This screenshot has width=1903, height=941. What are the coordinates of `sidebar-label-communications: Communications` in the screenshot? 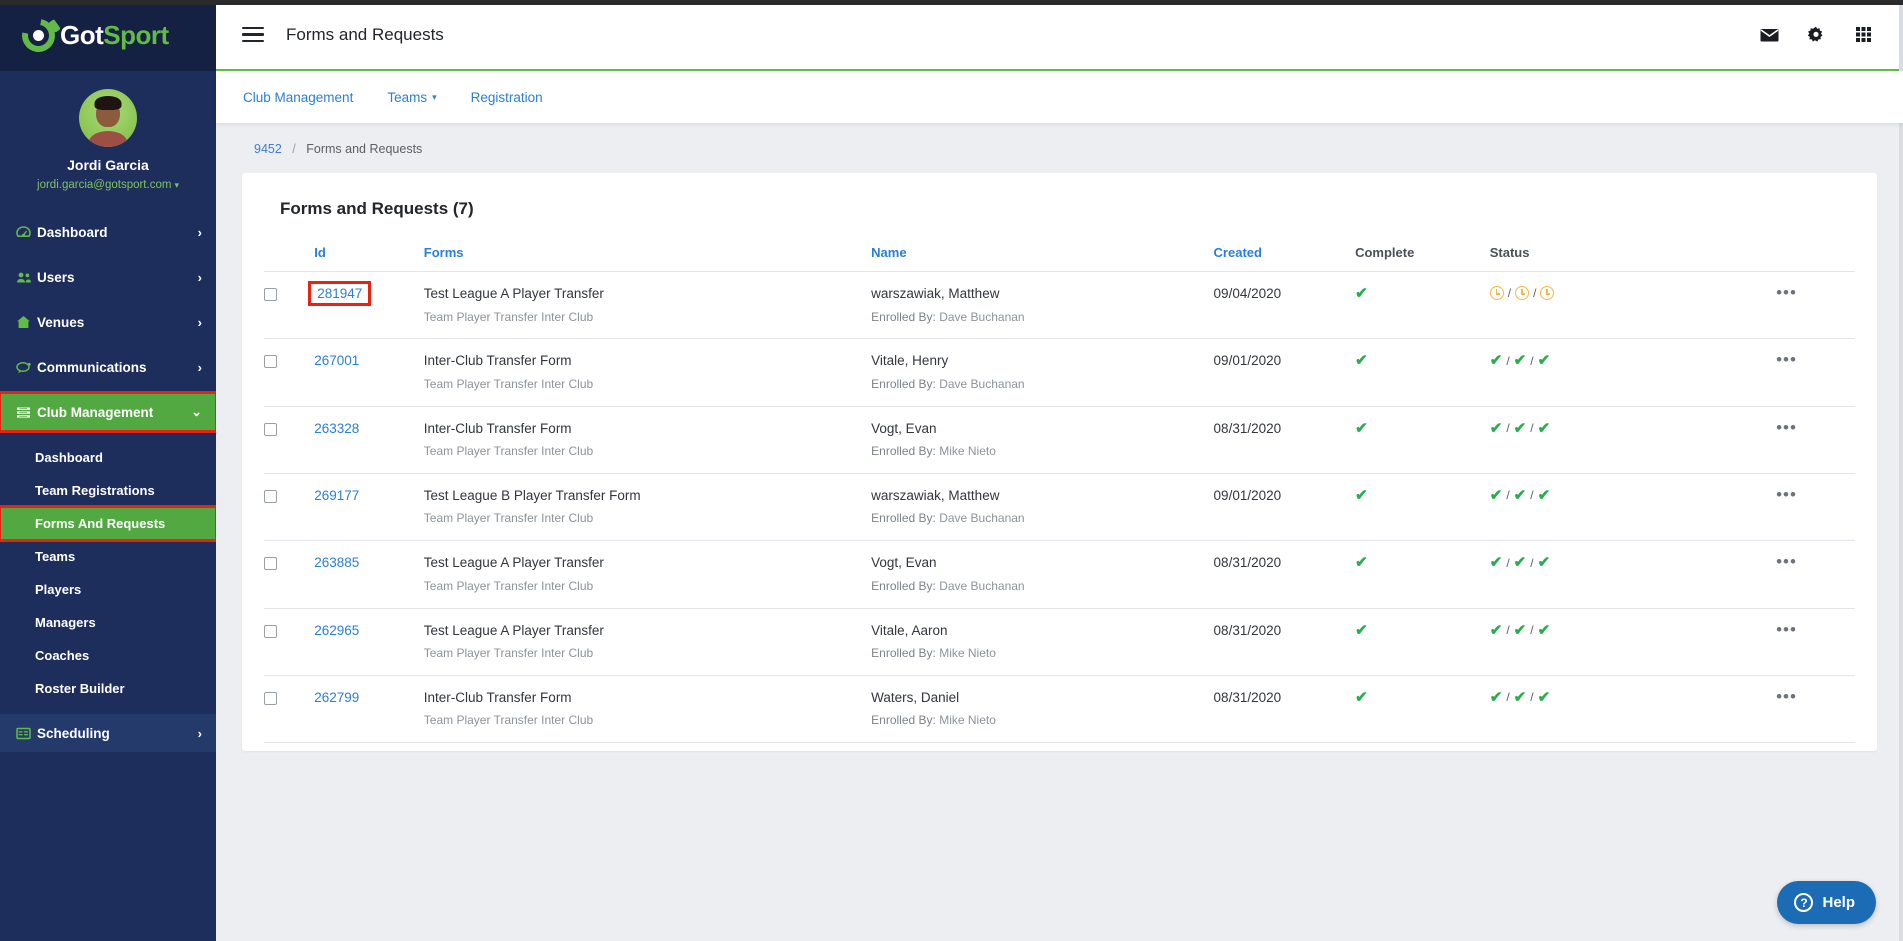 It's located at (92, 367).